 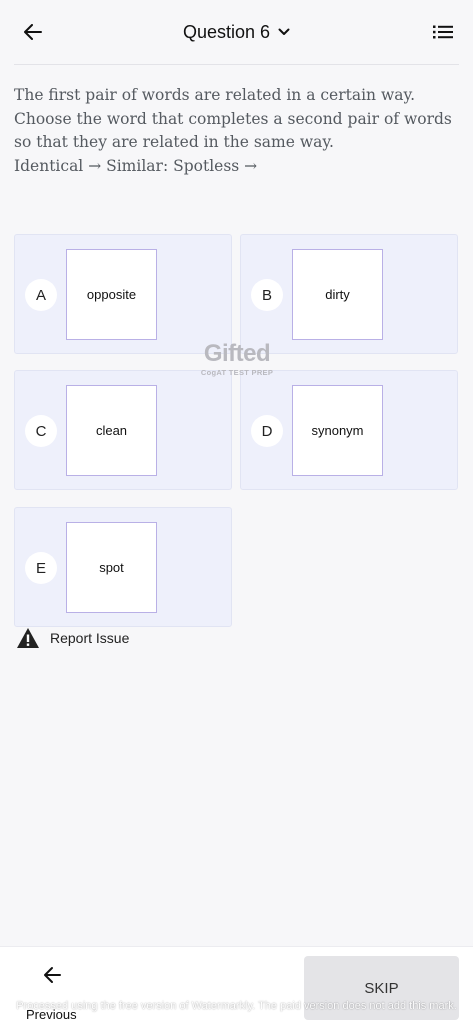 What do you see at coordinates (51, 1014) in the screenshot?
I see `previous-label: Previous` at bounding box center [51, 1014].